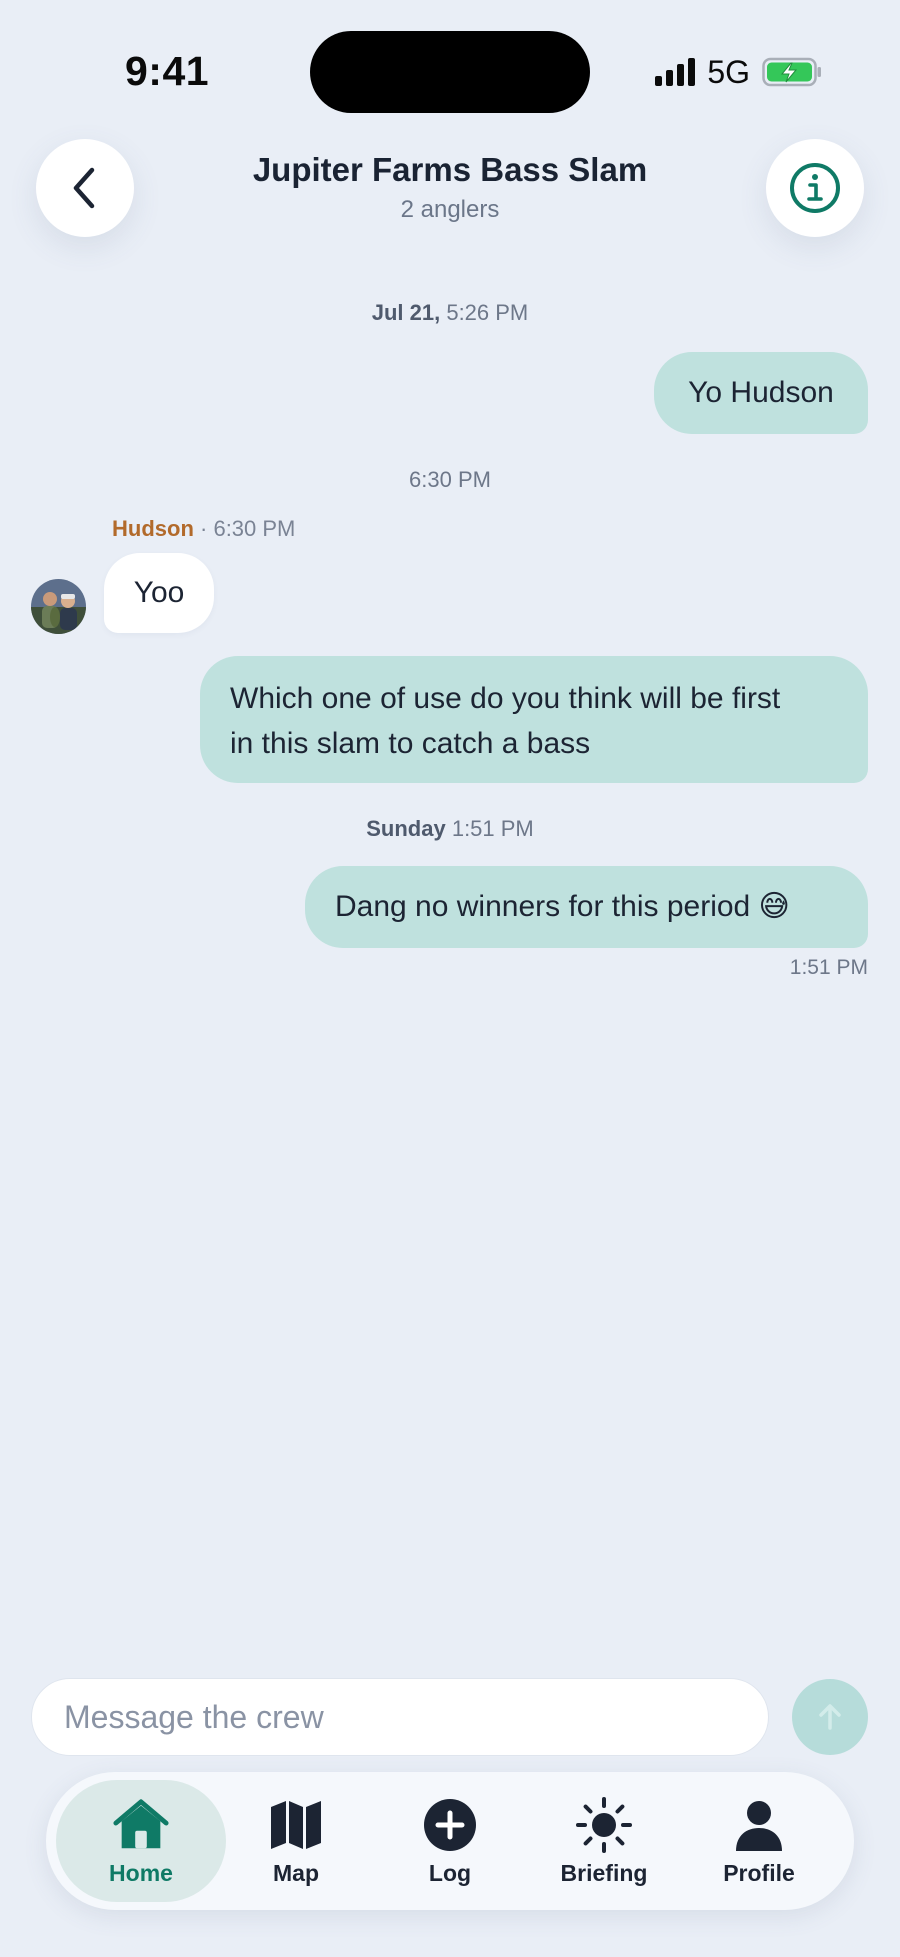  What do you see at coordinates (141, 1825) in the screenshot?
I see `home-icon` at bounding box center [141, 1825].